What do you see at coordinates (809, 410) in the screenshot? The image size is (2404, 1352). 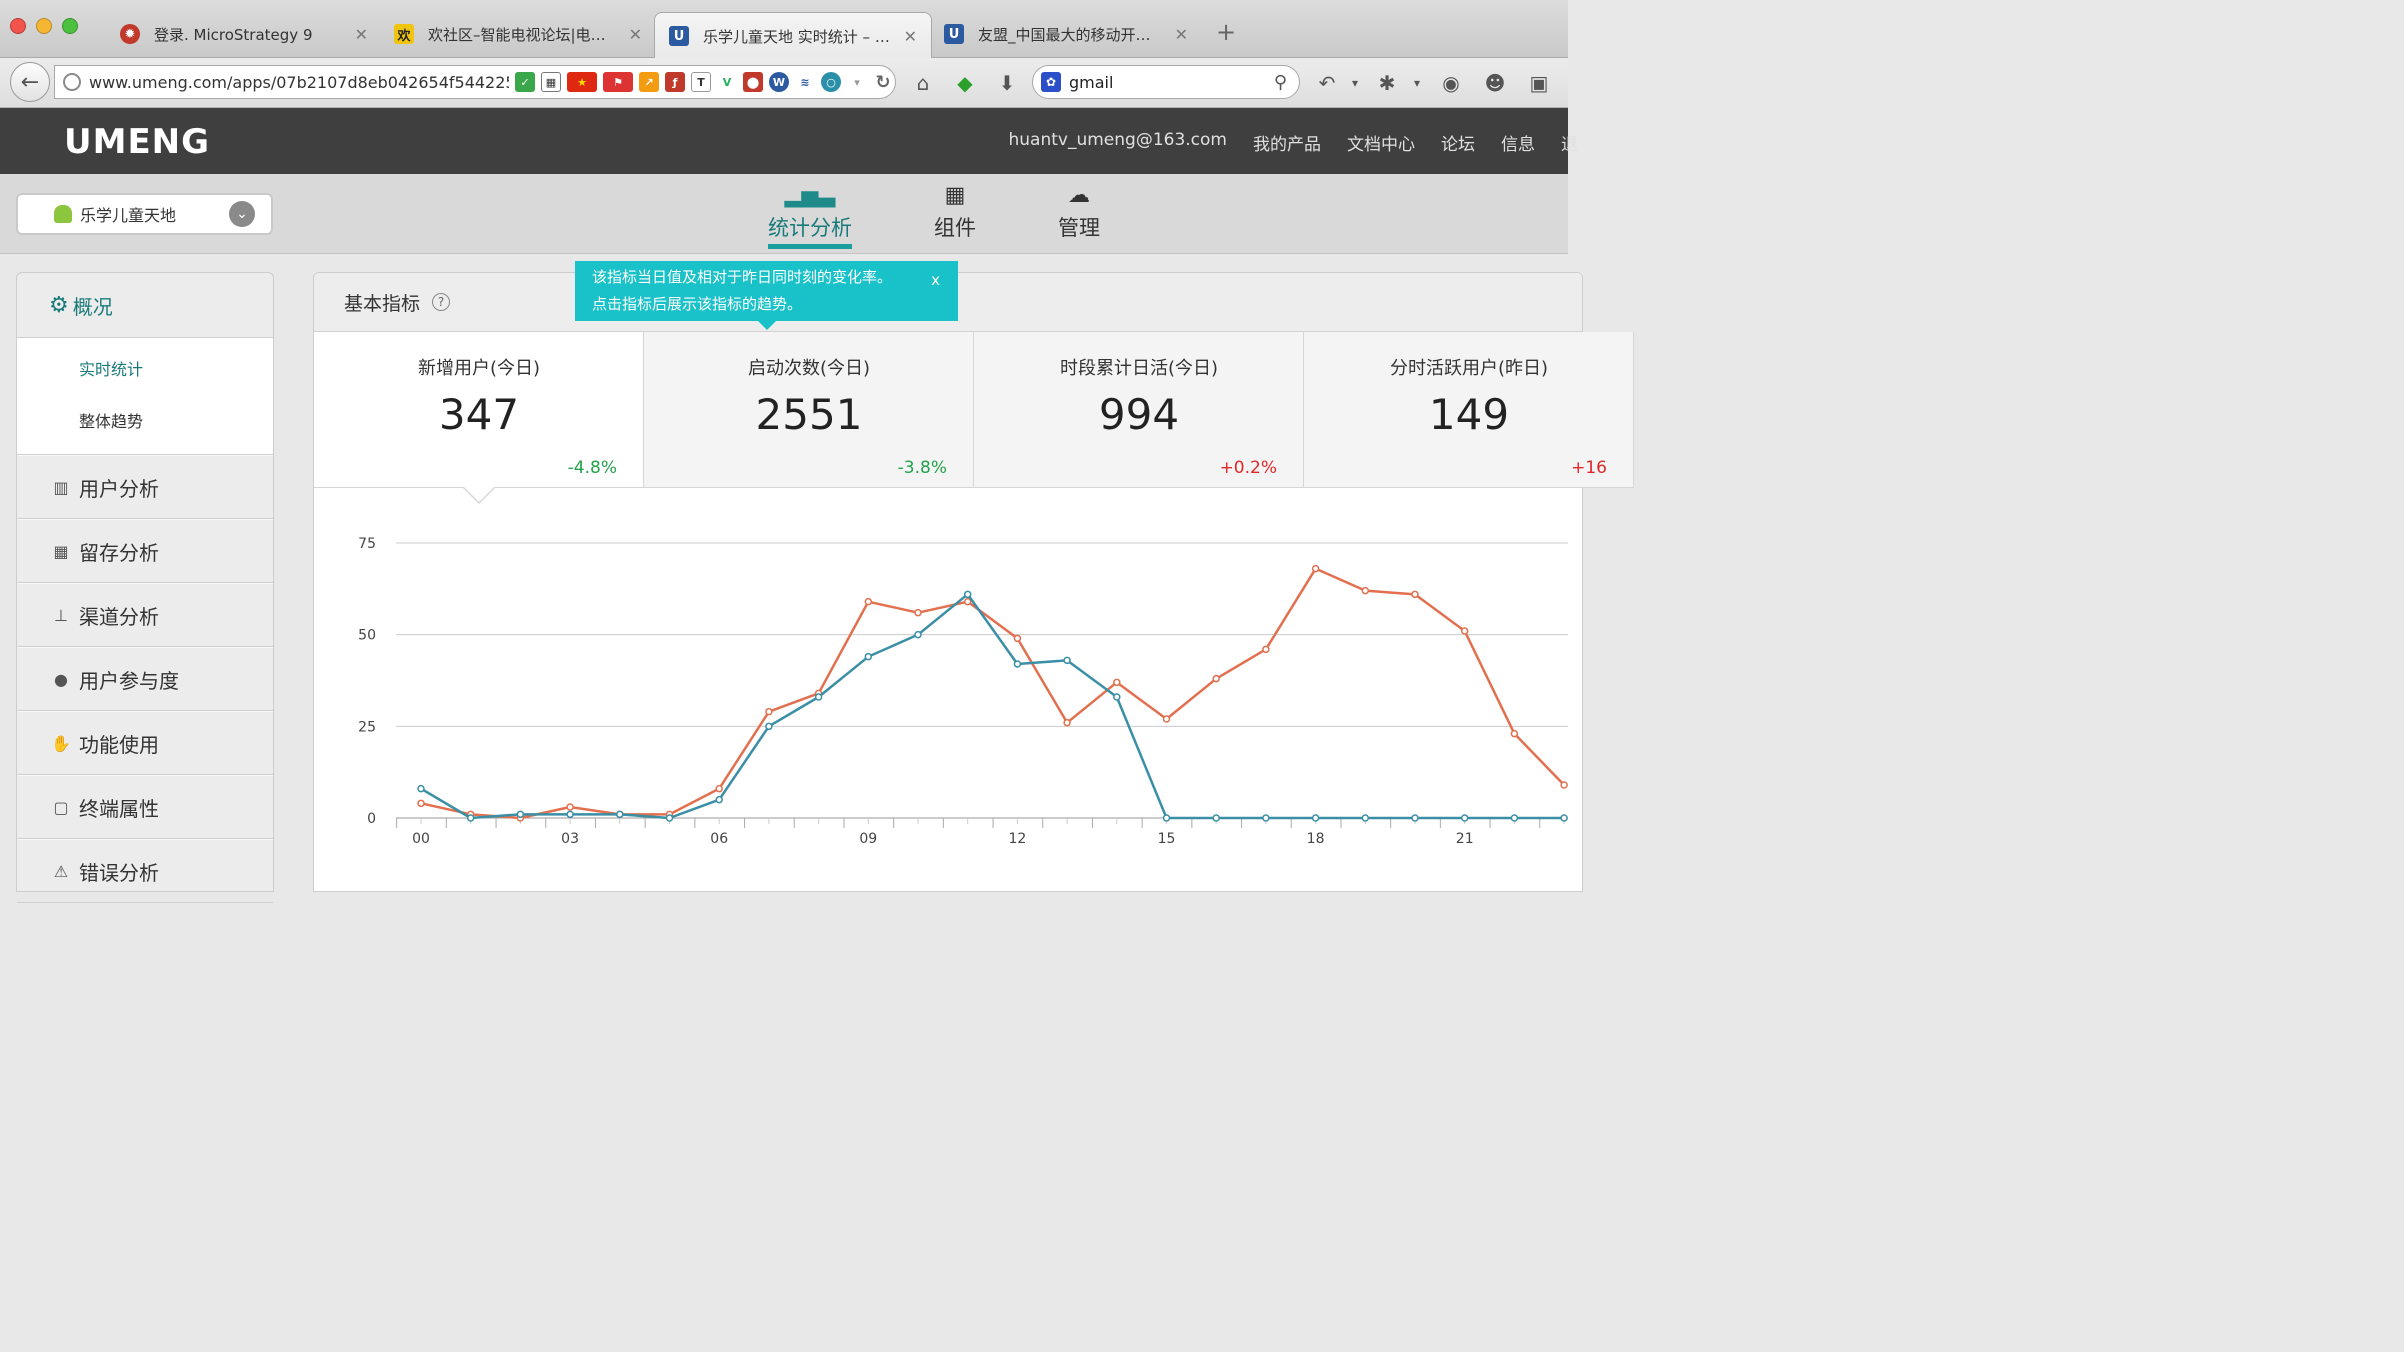 I see `metric-card-launches: 启动次数(今日) 2551 -3.8%` at bounding box center [809, 410].